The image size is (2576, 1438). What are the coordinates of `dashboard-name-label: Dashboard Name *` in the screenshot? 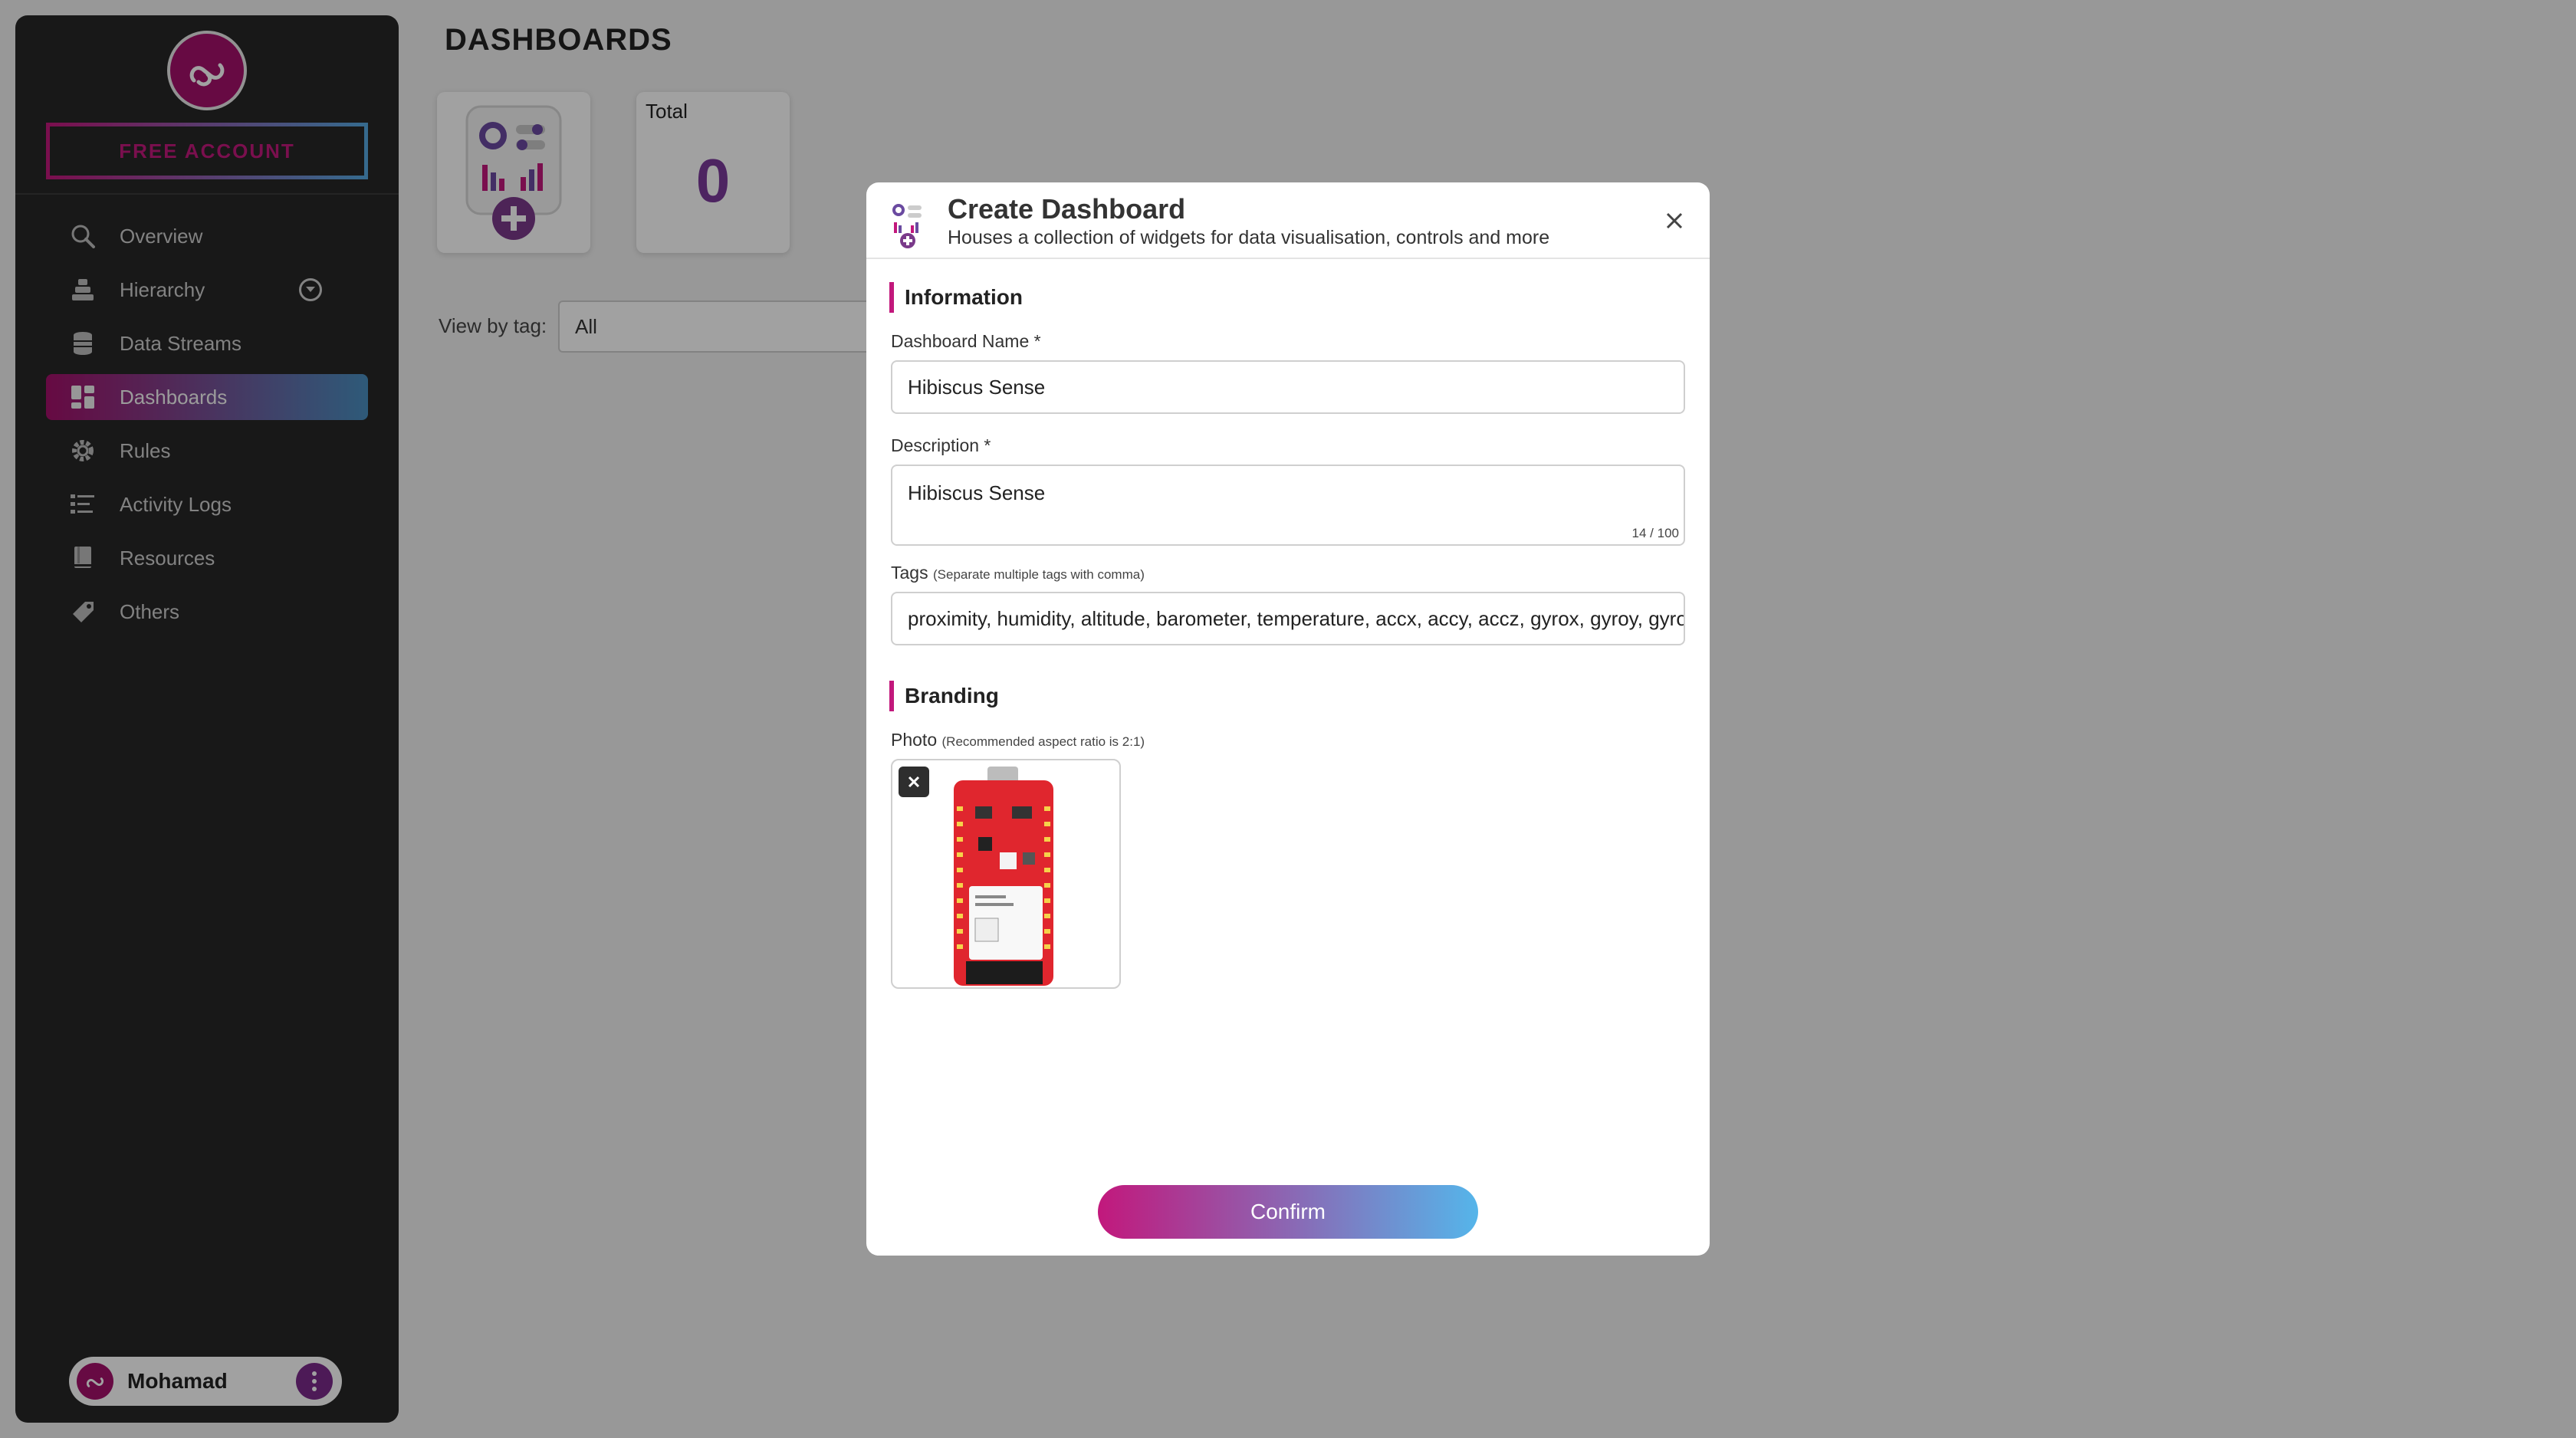 It's located at (966, 341).